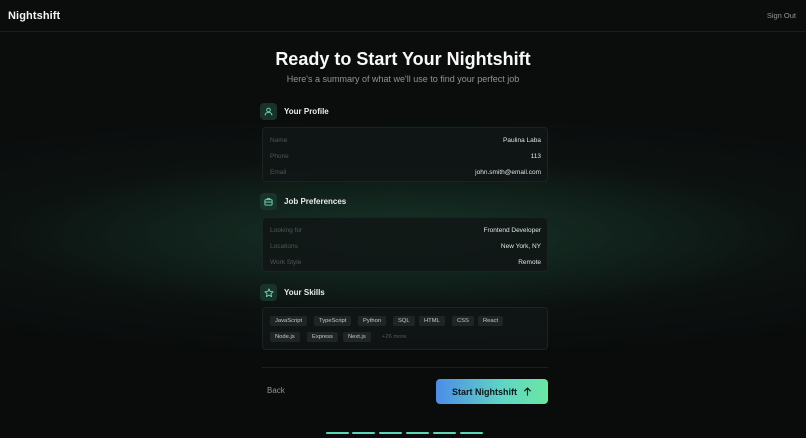 This screenshot has height=438, width=806. Describe the element at coordinates (491, 321) in the screenshot. I see `skill-chip-react: React` at that location.